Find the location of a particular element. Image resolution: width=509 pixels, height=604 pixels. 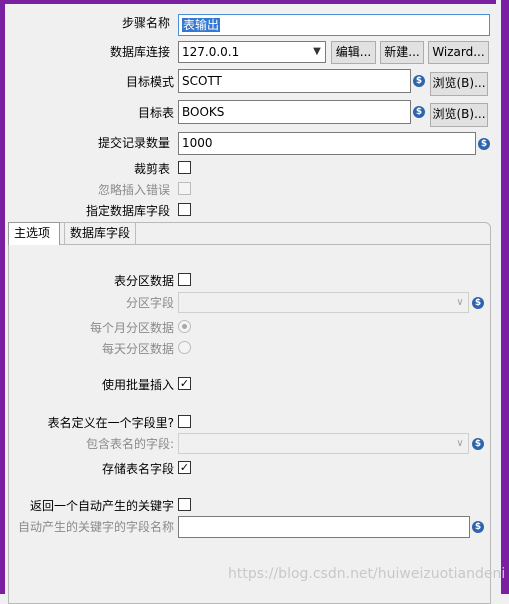

return-key-label: 返回一个自动产生的关键字 is located at coordinates (101, 506).